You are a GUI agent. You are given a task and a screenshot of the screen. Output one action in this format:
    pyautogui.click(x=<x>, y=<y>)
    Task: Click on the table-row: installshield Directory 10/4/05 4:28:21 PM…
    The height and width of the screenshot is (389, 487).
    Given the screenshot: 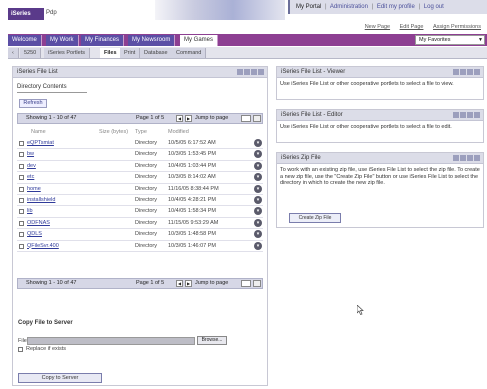 What is the action you would take?
    pyautogui.click(x=140, y=201)
    